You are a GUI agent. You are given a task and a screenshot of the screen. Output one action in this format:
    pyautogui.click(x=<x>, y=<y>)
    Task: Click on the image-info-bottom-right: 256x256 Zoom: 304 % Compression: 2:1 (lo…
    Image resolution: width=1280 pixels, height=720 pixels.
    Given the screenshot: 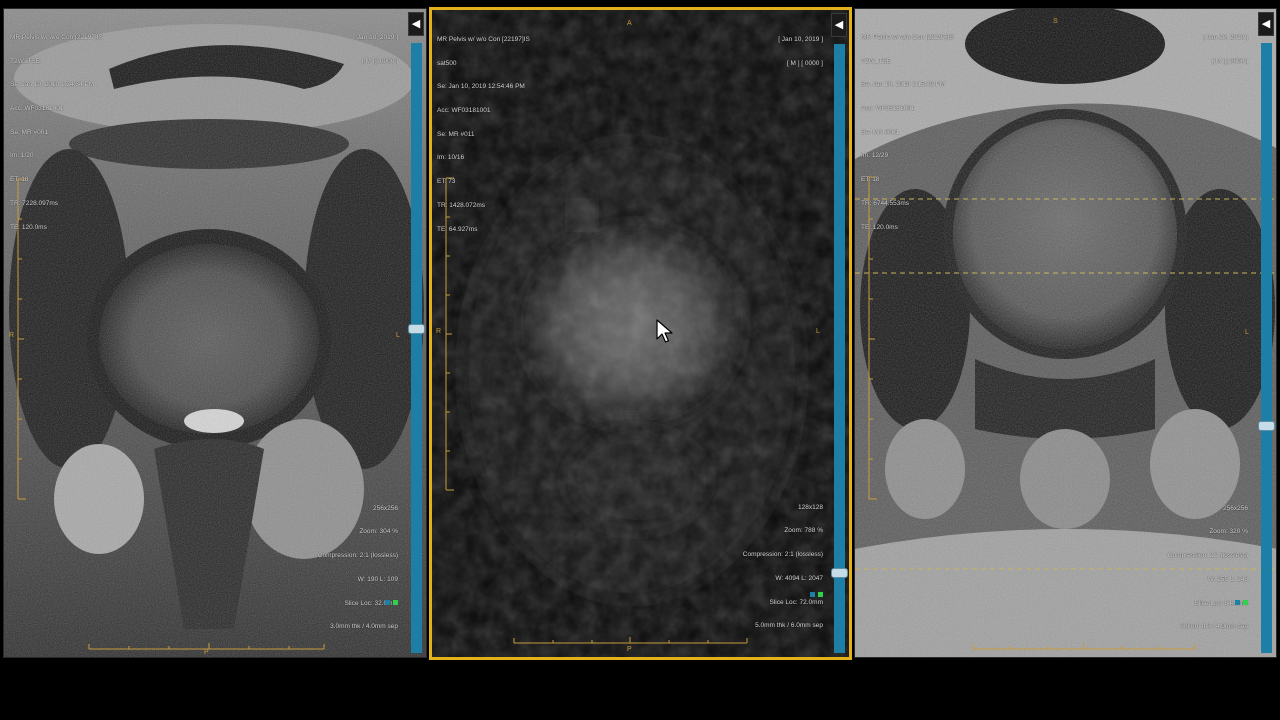 What is the action you would take?
    pyautogui.click(x=357, y=567)
    